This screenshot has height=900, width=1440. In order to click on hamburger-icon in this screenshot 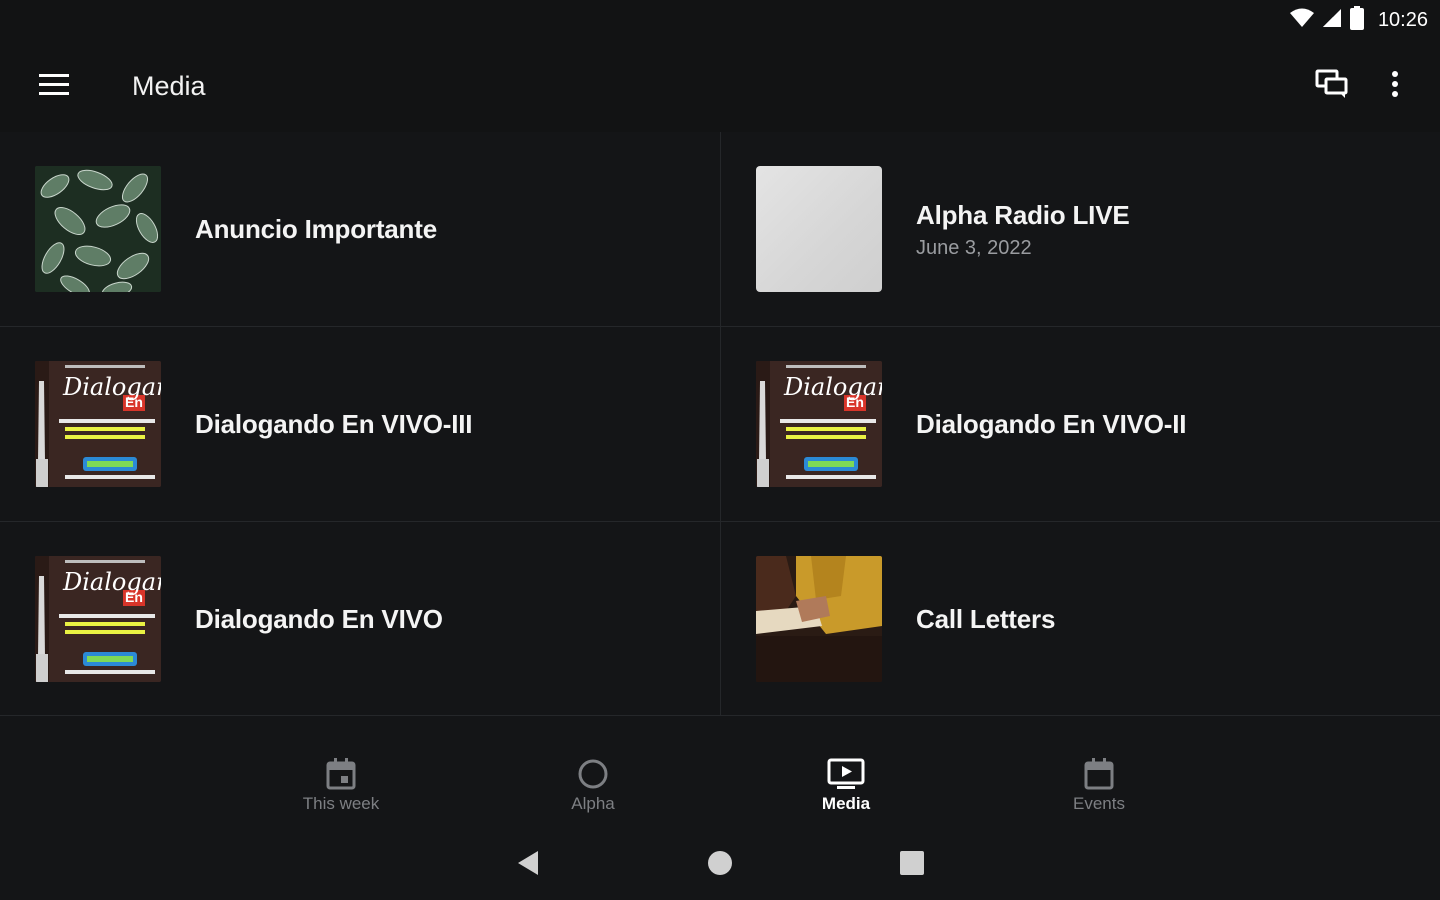, I will do `click(54, 86)`.